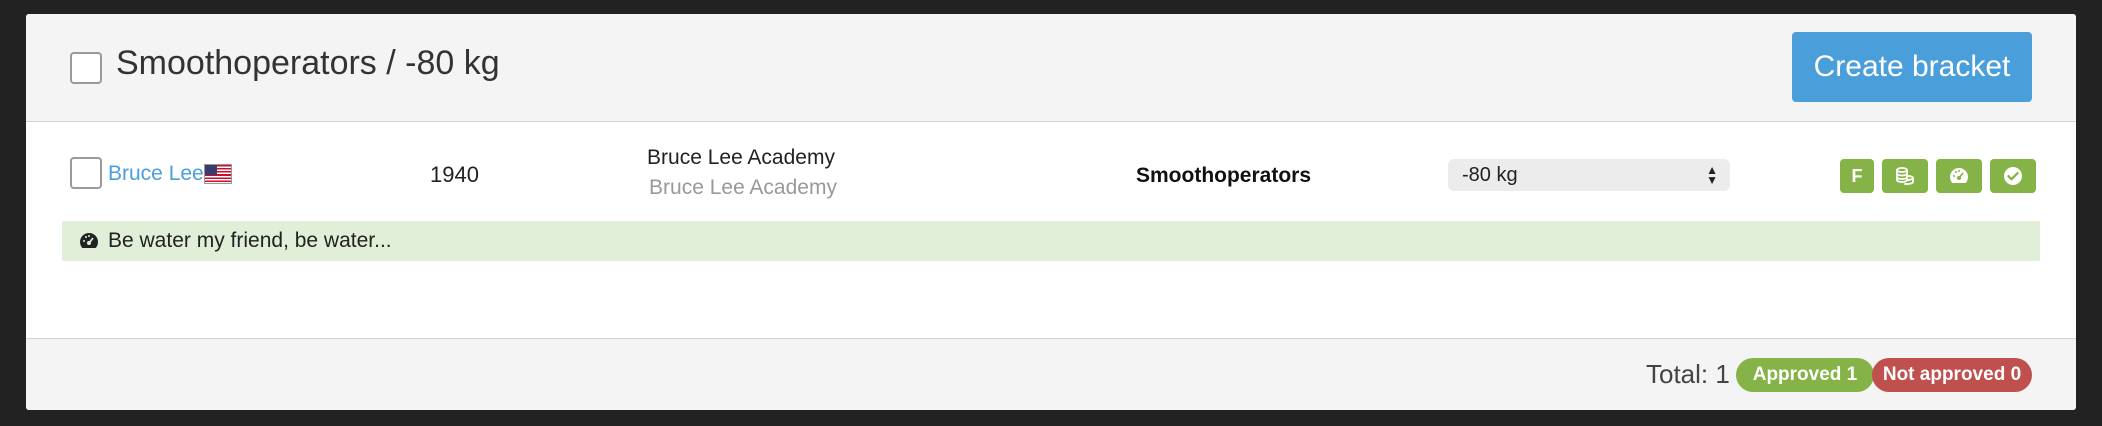 The width and height of the screenshot is (2102, 426). Describe the element at coordinates (743, 187) in the screenshot. I see `club-subtitle: Bruce Lee Academy` at that location.